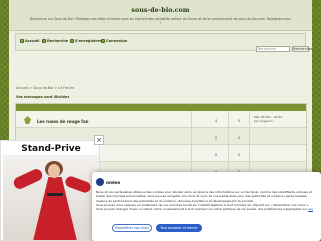 The height and width of the screenshot is (241, 321). I want to click on site-title: sous-de-bio.com, so click(160, 10).